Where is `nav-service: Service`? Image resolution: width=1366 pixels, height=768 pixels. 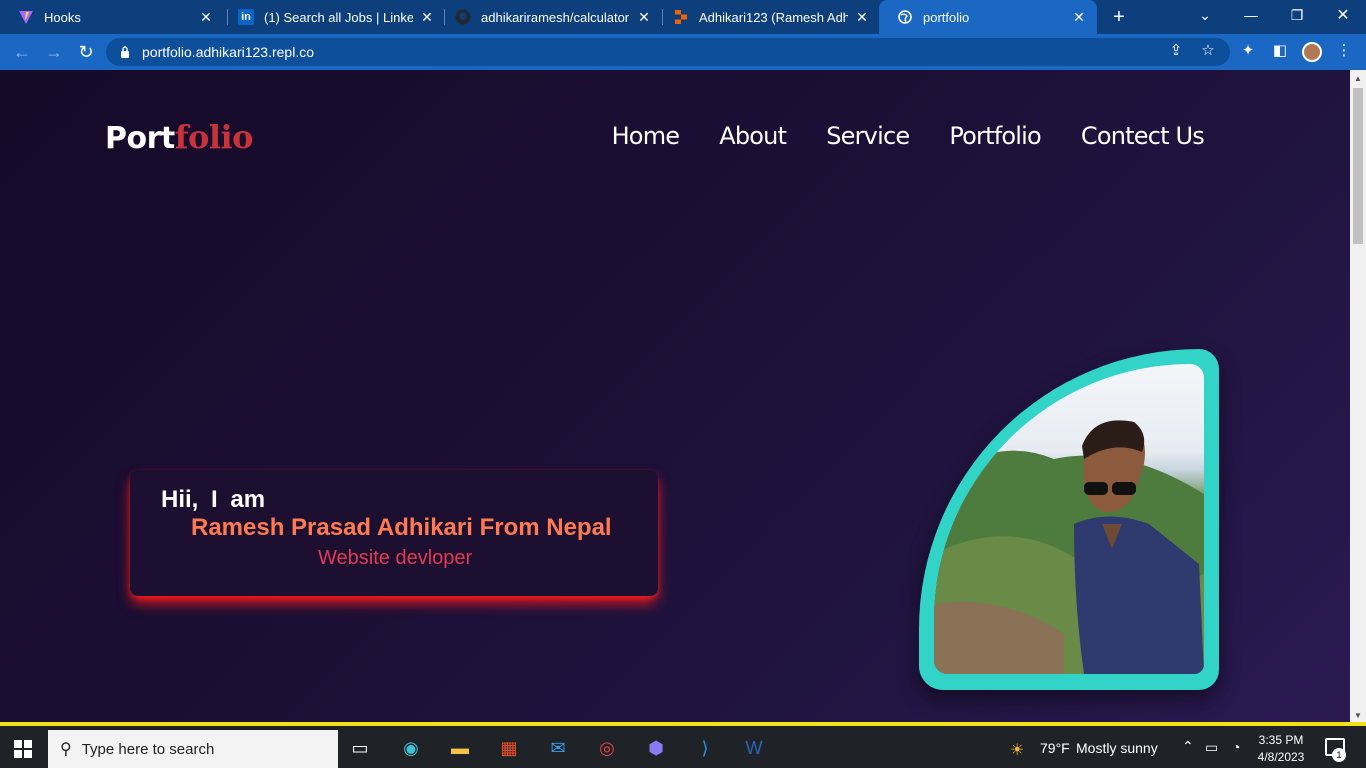 nav-service: Service is located at coordinates (868, 136).